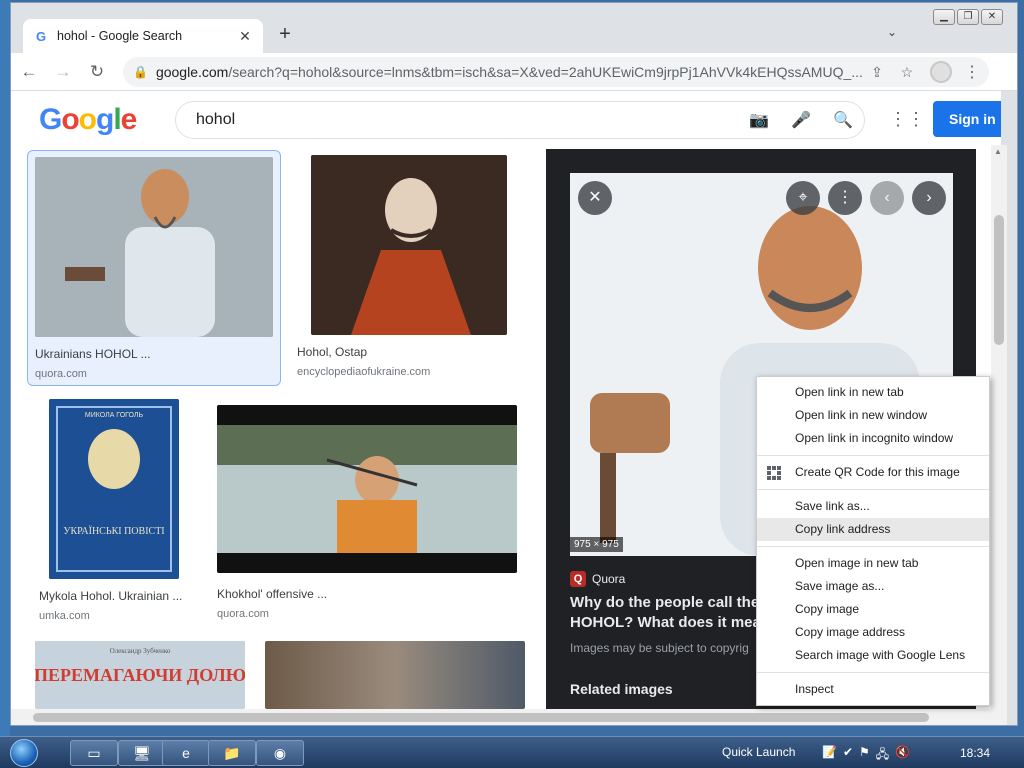 The image size is (1024, 768). What do you see at coordinates (29, 72) in the screenshot?
I see `back-arrow-icon: ←` at bounding box center [29, 72].